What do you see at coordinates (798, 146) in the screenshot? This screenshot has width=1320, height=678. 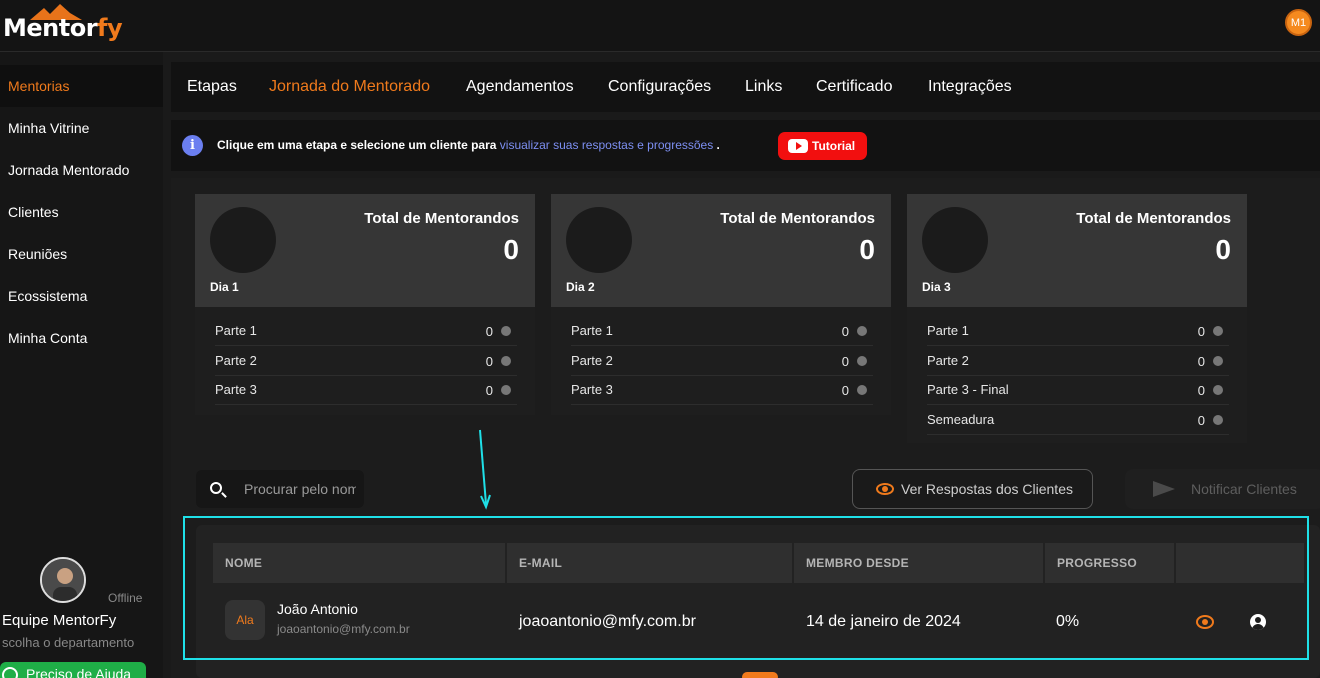 I see `youtube-icon` at bounding box center [798, 146].